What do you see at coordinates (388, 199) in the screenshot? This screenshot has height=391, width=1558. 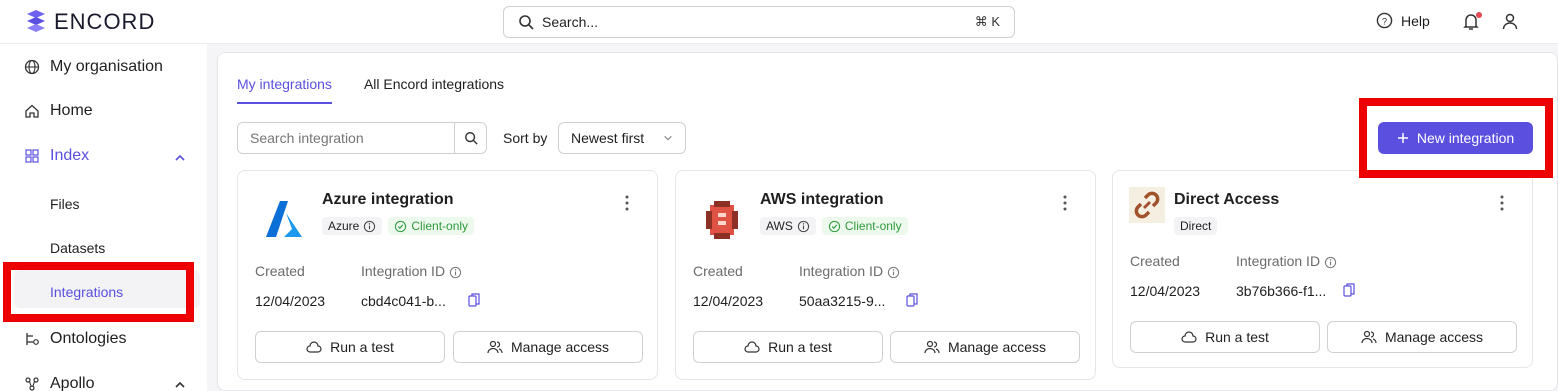 I see `card-title: Azure integration` at bounding box center [388, 199].